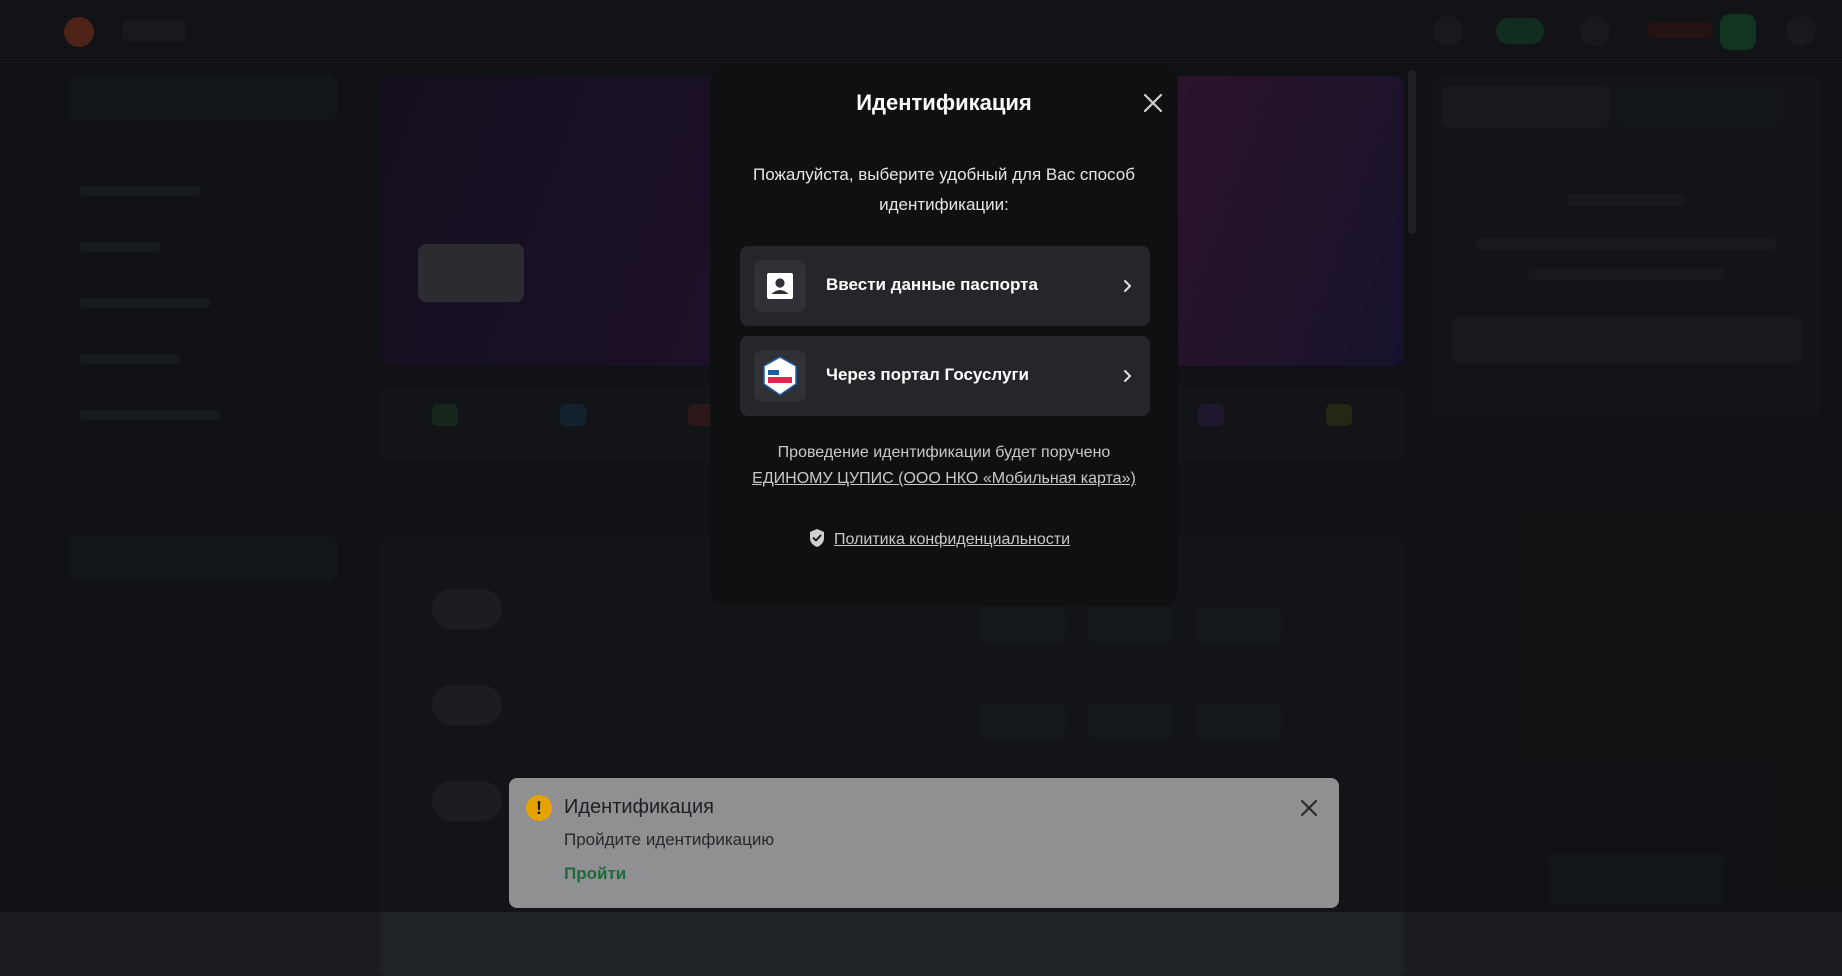  Describe the element at coordinates (669, 839) in the screenshot. I see `toast-message: Пройдите идентификацию` at that location.